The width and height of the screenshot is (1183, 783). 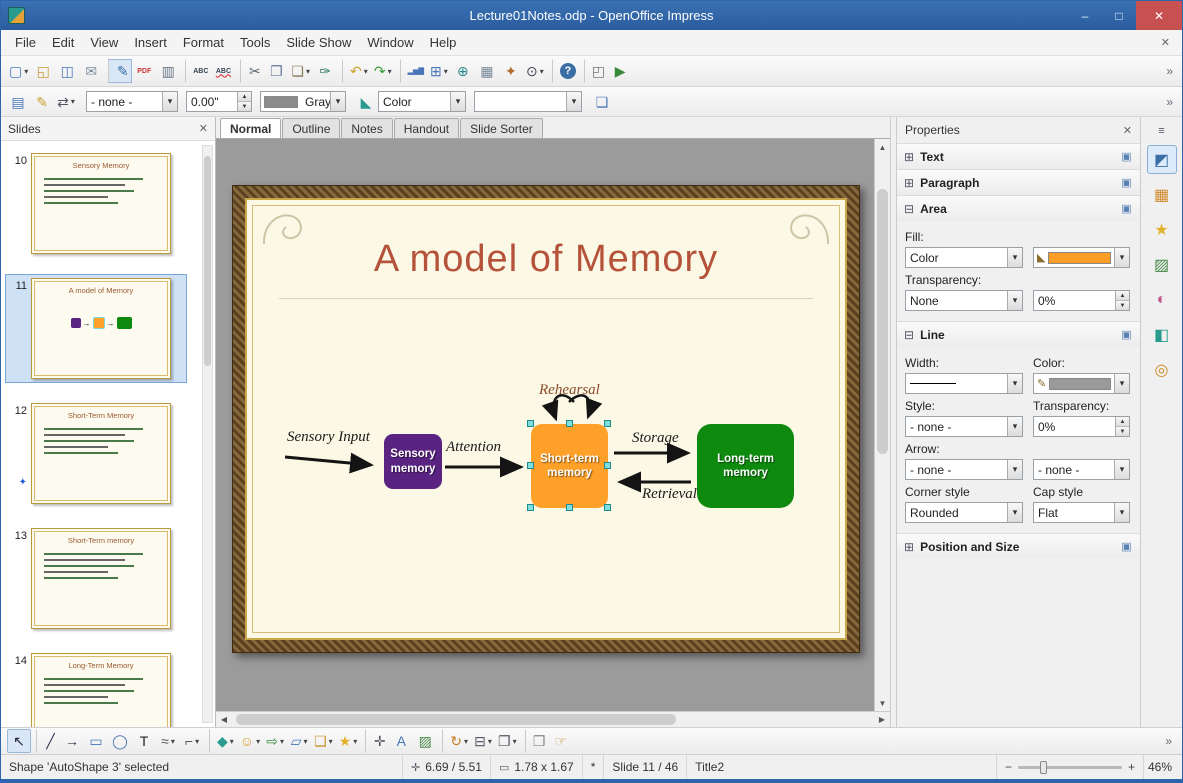 I want to click on sidebar-tab-properties: ◩, so click(x=1161, y=159).